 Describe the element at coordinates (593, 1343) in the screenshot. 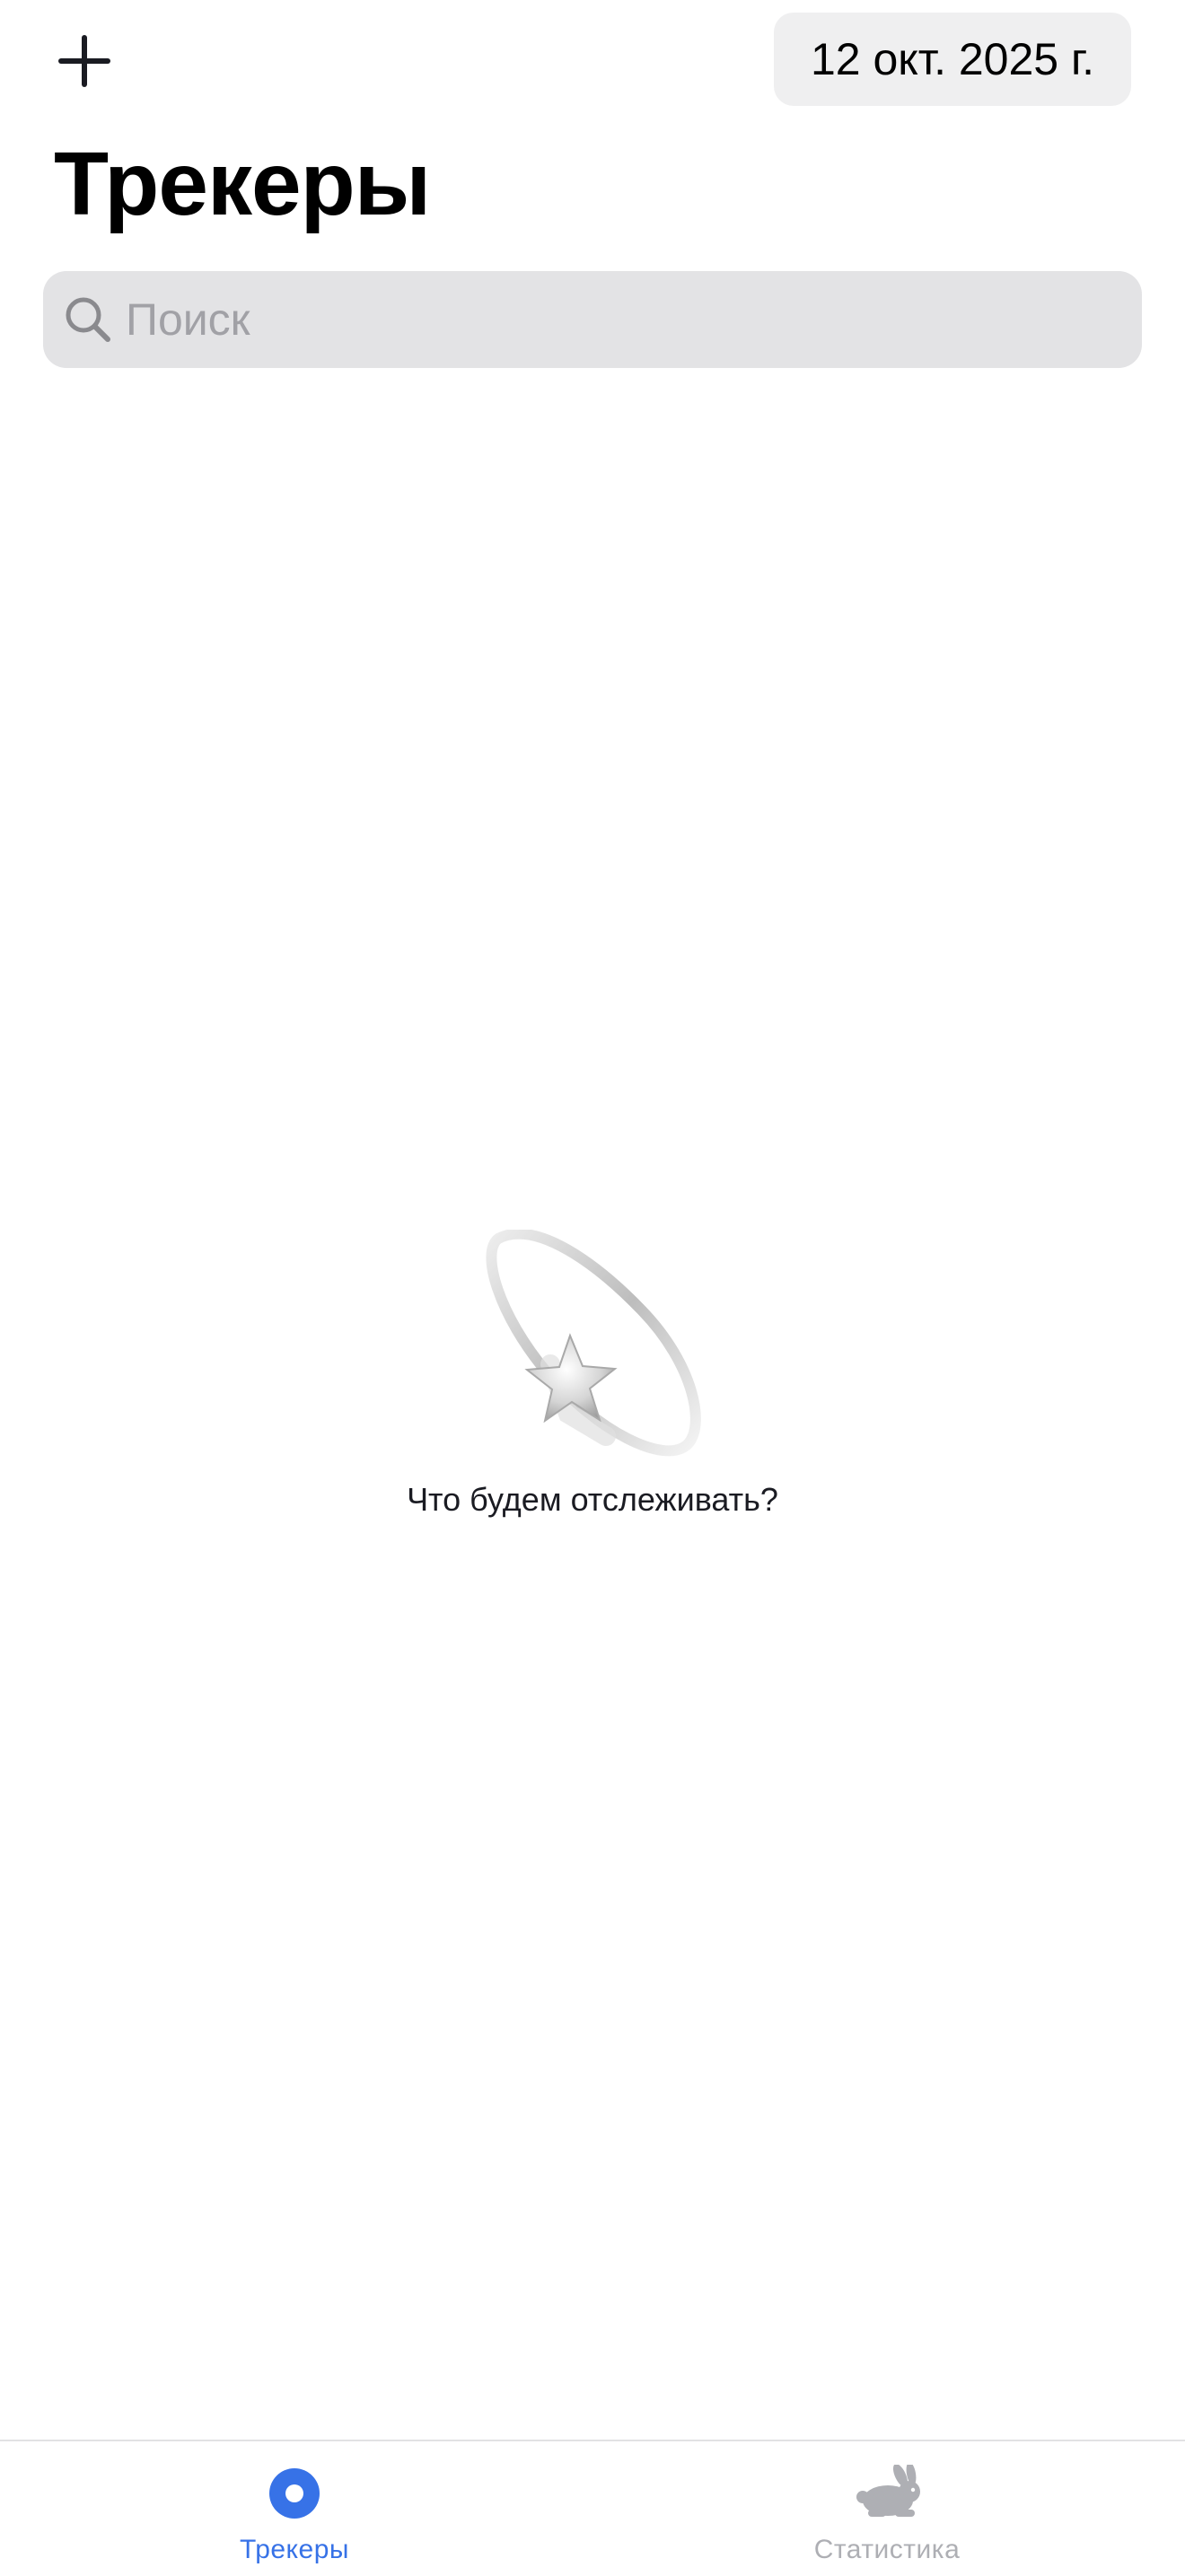

I see `shooting-star-icon` at that location.